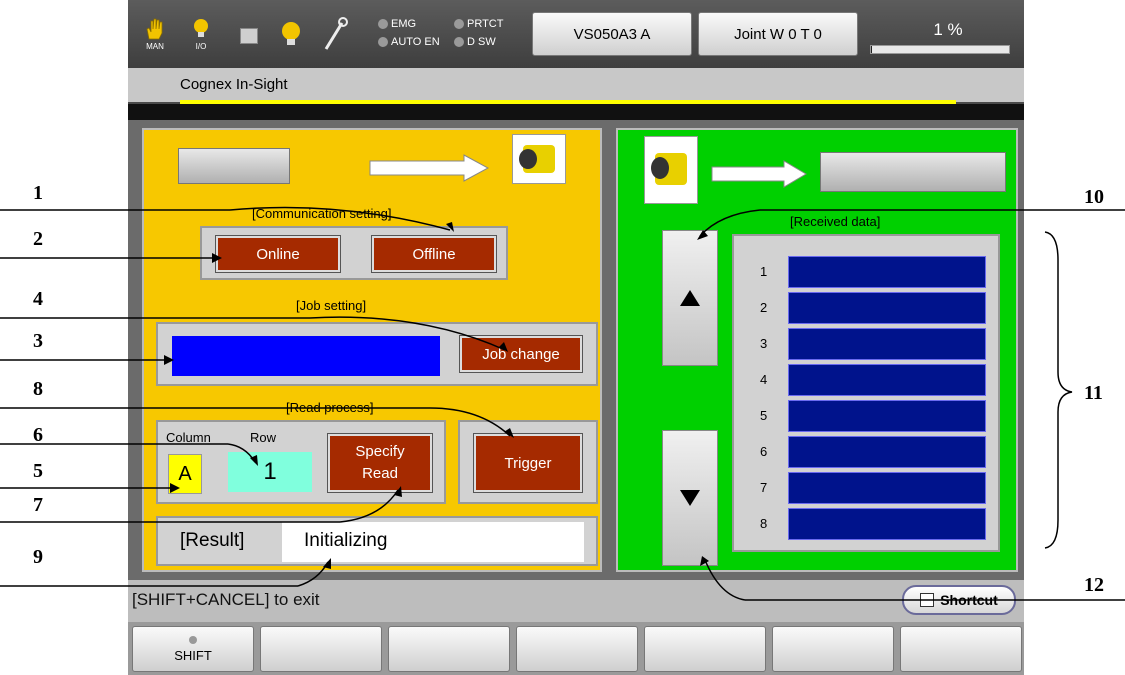 The image size is (1125, 675). What do you see at coordinates (1093, 393) in the screenshot?
I see `callout-number-11: 11` at bounding box center [1093, 393].